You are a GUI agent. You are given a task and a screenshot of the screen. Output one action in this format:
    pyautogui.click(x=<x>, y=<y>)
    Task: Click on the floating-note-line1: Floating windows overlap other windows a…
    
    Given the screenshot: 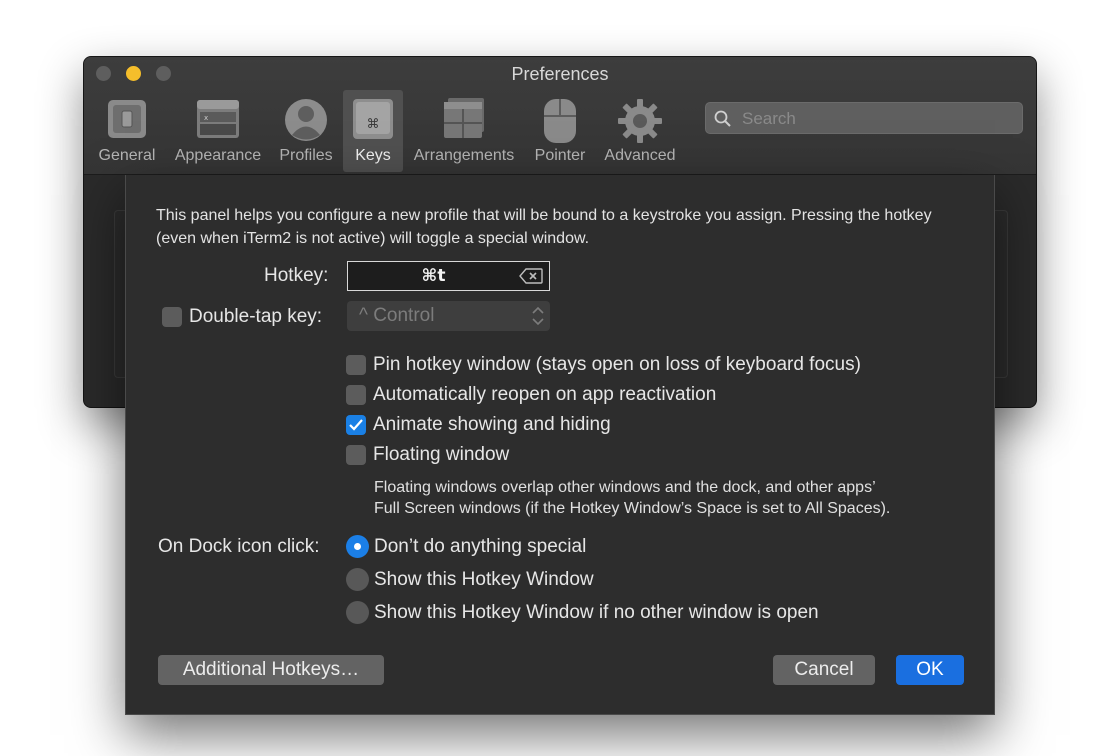 What is the action you would take?
    pyautogui.click(x=625, y=487)
    